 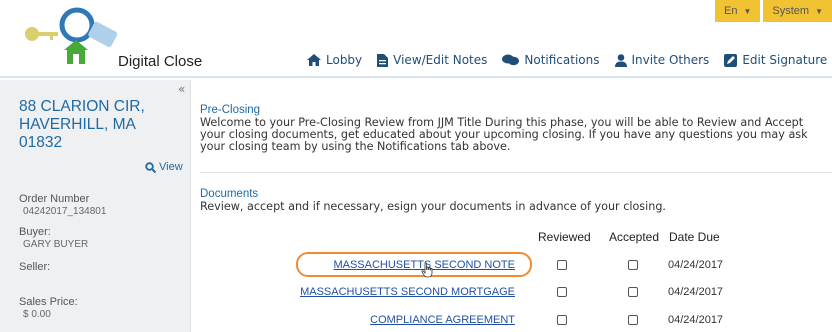 What do you see at coordinates (731, 11) in the screenshot?
I see `language-label: En` at bounding box center [731, 11].